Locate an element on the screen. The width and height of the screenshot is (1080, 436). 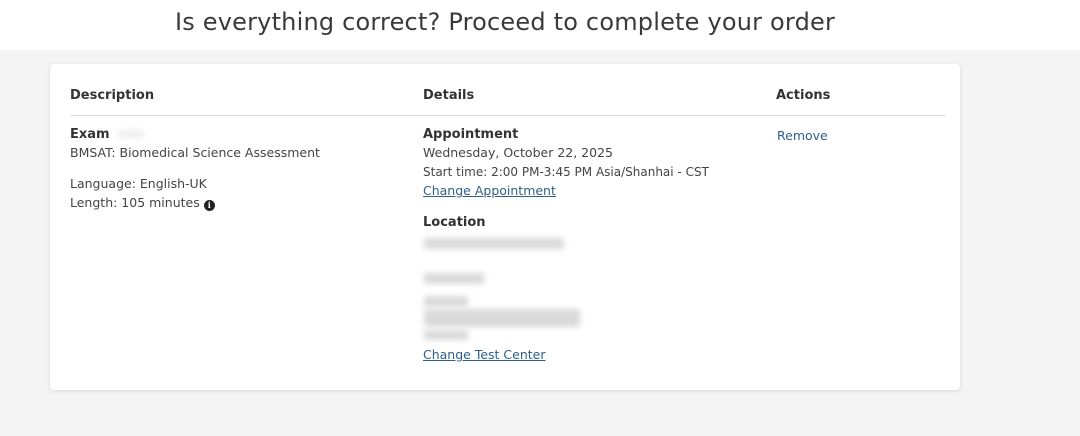
header-actions: Actions is located at coordinates (803, 95).